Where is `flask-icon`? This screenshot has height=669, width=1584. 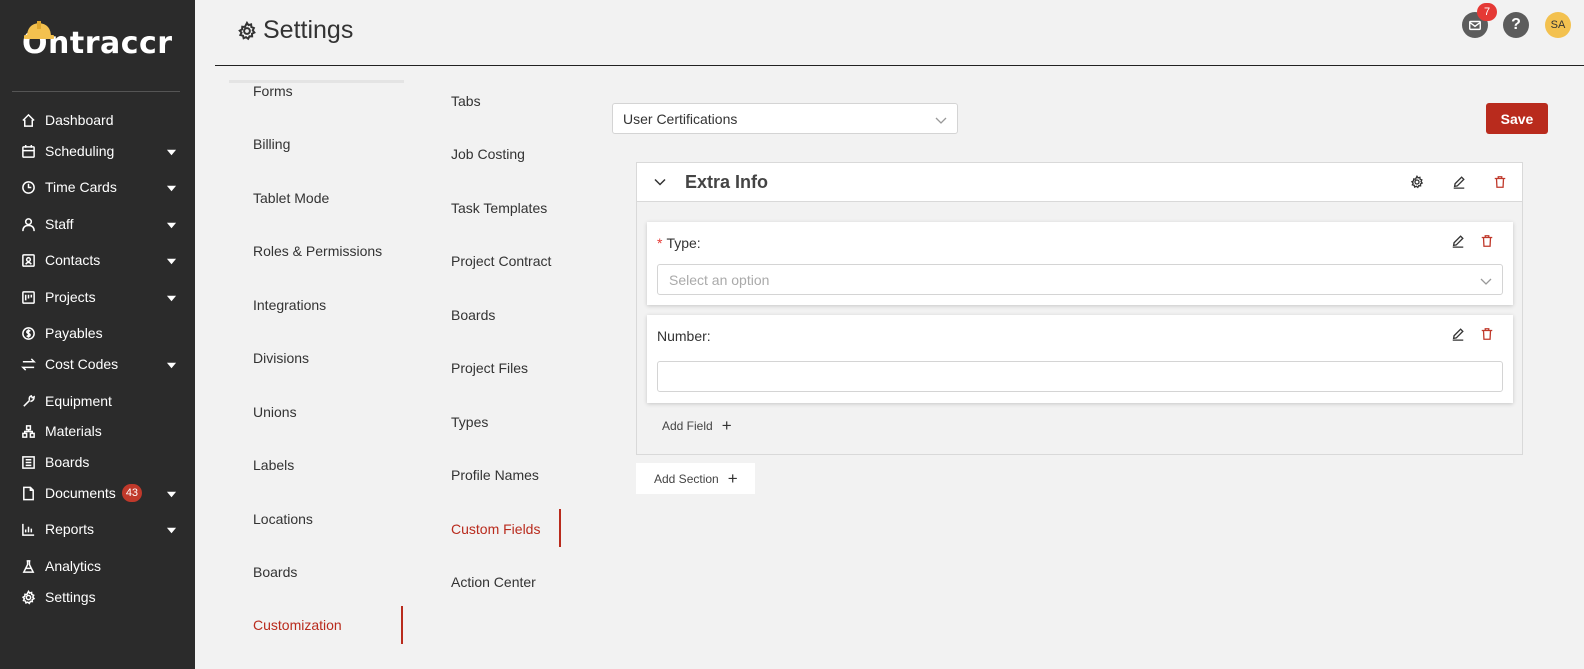 flask-icon is located at coordinates (28, 566).